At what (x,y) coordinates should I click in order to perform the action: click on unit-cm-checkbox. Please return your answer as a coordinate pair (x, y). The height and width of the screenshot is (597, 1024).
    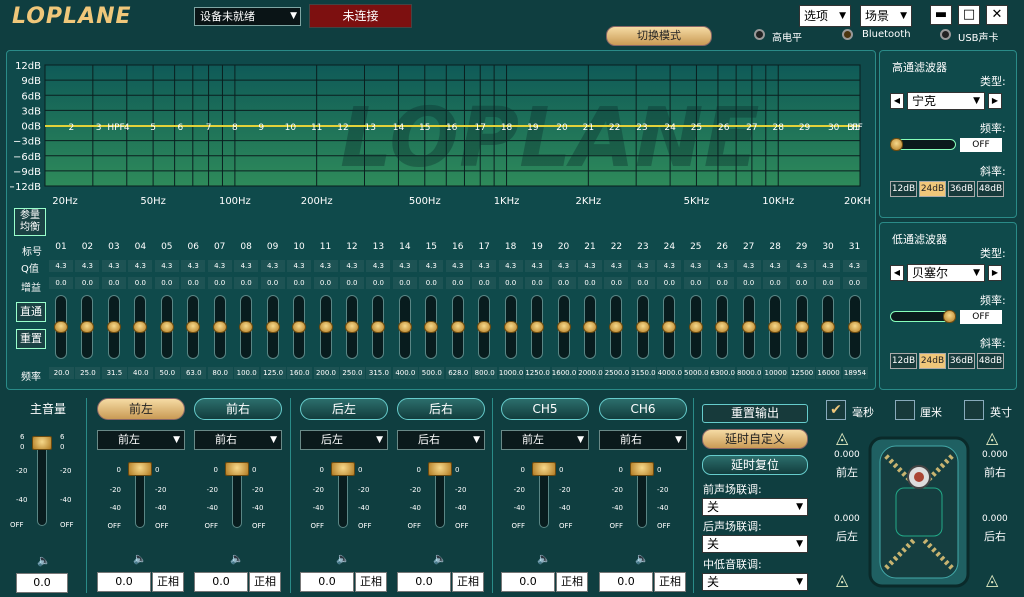
    Looking at the image, I should click on (905, 410).